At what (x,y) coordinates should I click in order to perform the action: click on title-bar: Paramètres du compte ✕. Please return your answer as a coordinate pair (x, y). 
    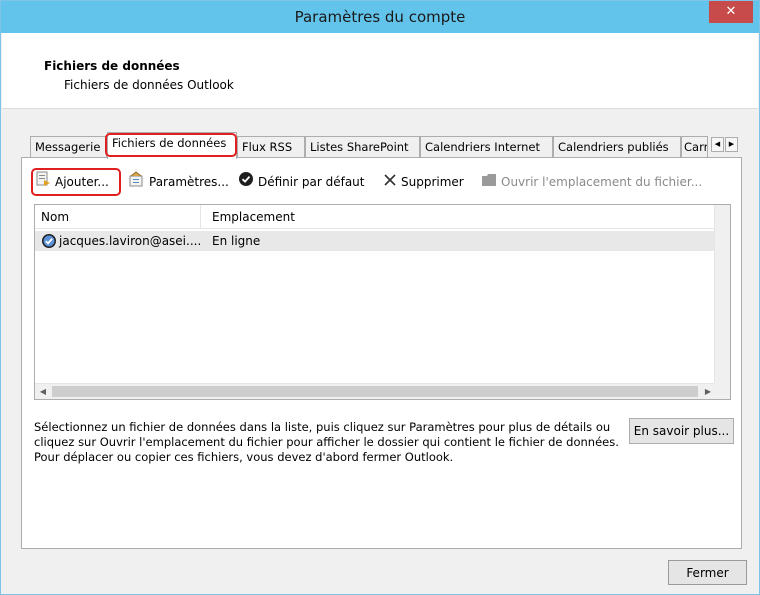
    Looking at the image, I should click on (380, 17).